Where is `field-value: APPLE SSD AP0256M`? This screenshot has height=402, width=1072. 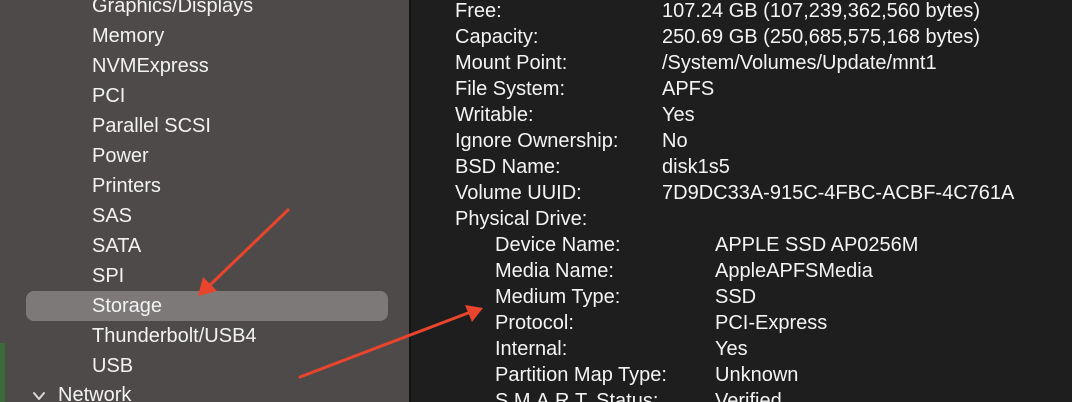 field-value: APPLE SSD AP0256M is located at coordinates (817, 245).